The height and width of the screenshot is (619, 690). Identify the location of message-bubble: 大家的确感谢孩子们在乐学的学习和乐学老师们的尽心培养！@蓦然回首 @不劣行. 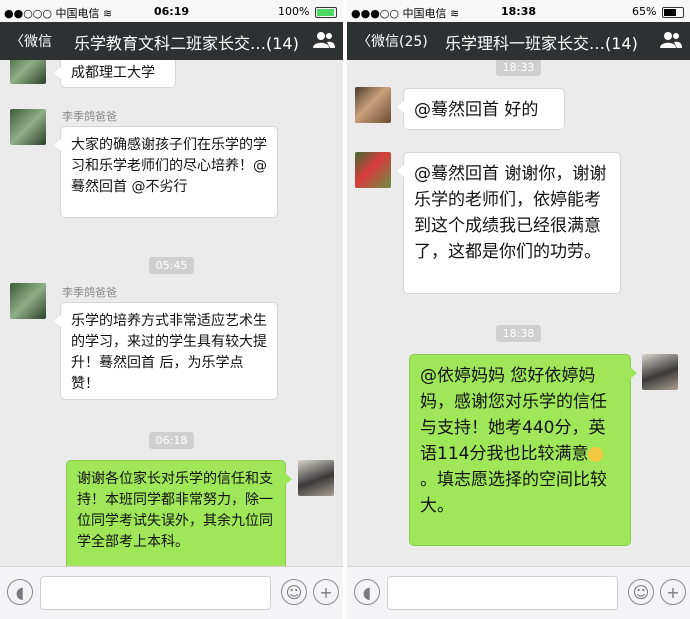
(166, 172).